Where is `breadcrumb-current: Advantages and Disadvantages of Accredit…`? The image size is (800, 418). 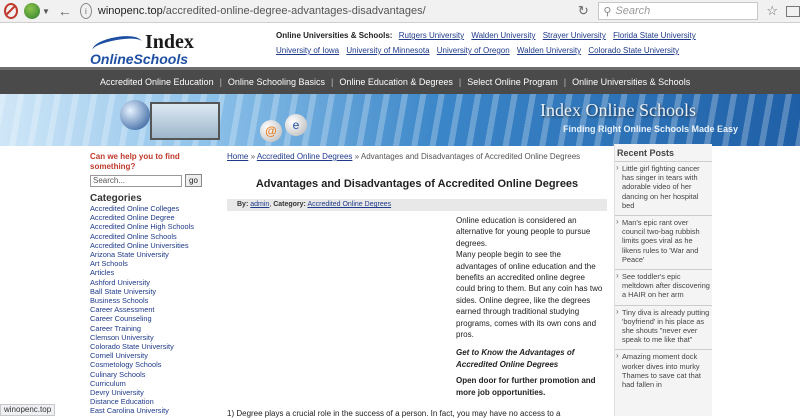 breadcrumb-current: Advantages and Disadvantages of Accredit… is located at coordinates (470, 156).